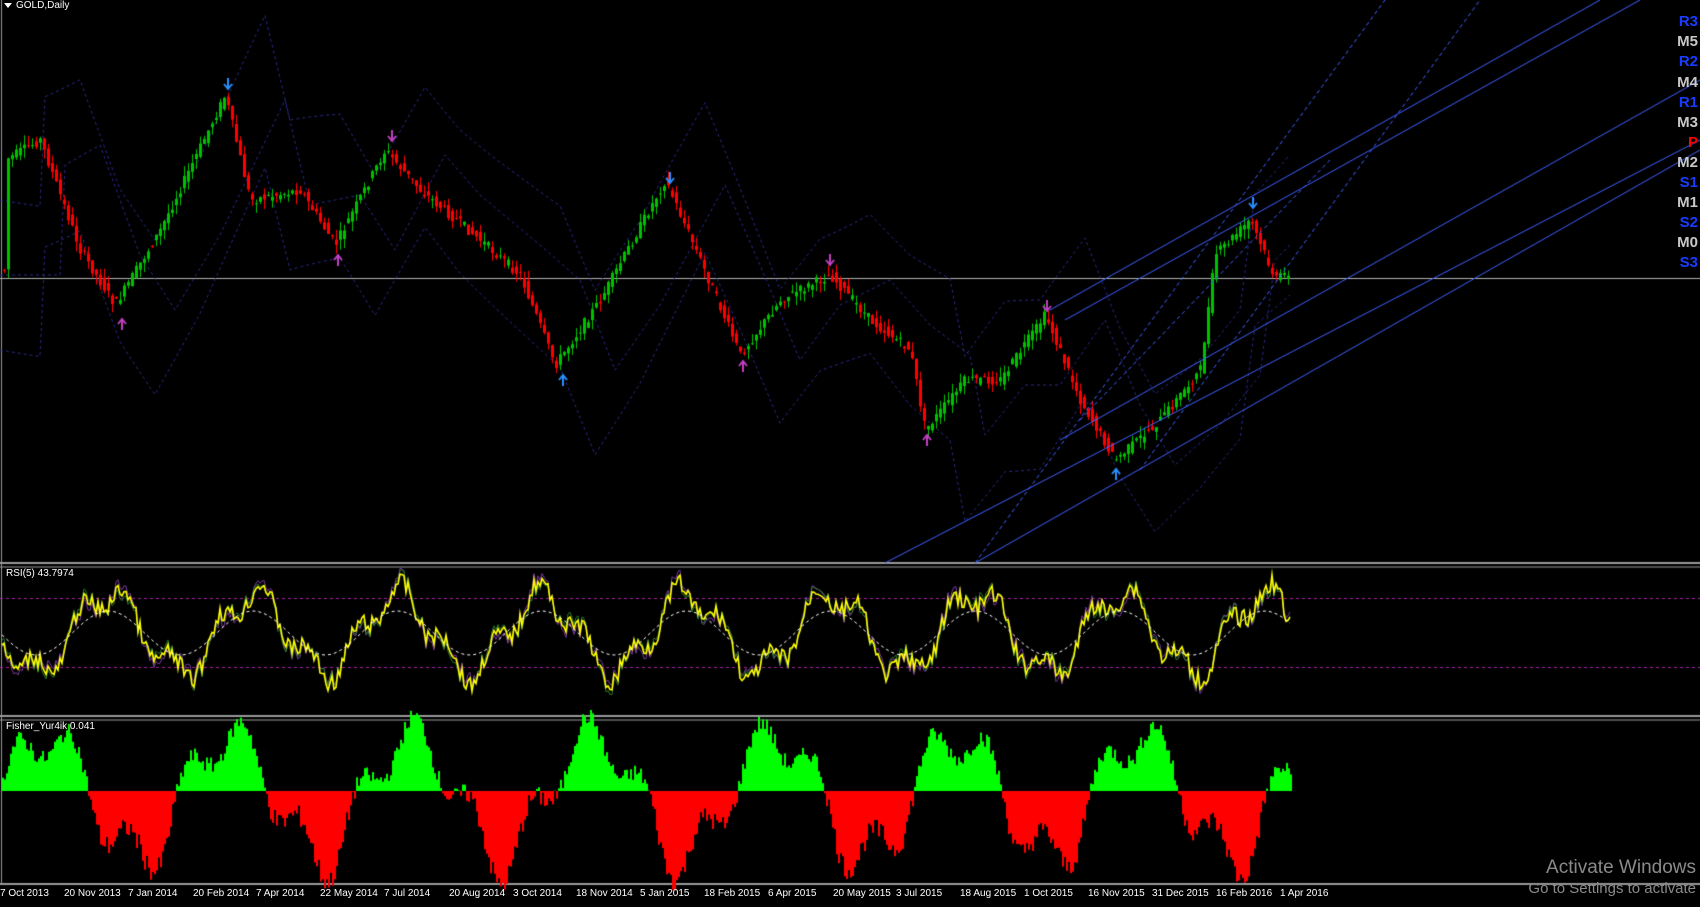  I want to click on pivot-level-m4: M4, so click(1687, 82).